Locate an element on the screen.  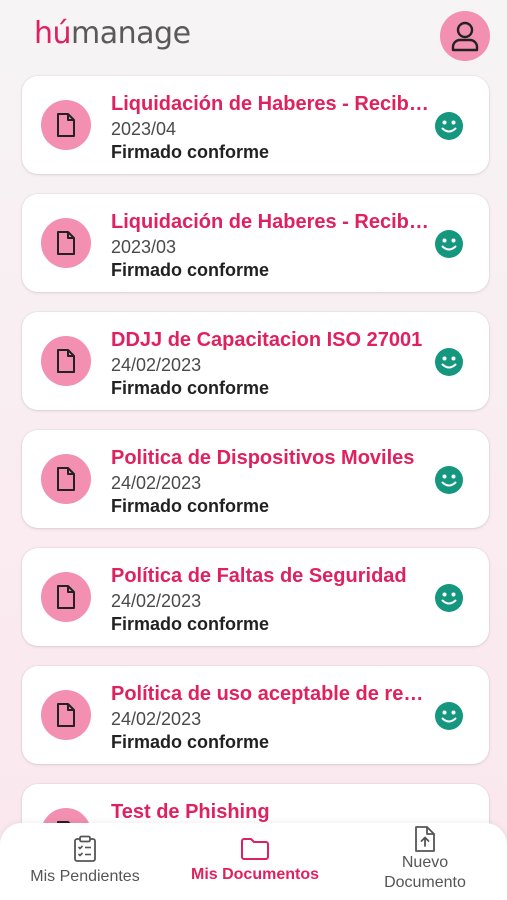
document-title: Política de Faltas de Seguridad is located at coordinates (259, 576).